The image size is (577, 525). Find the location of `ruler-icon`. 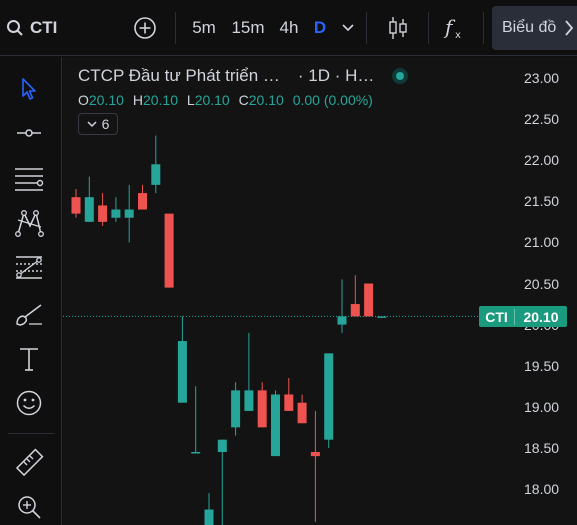

ruler-icon is located at coordinates (29, 462).